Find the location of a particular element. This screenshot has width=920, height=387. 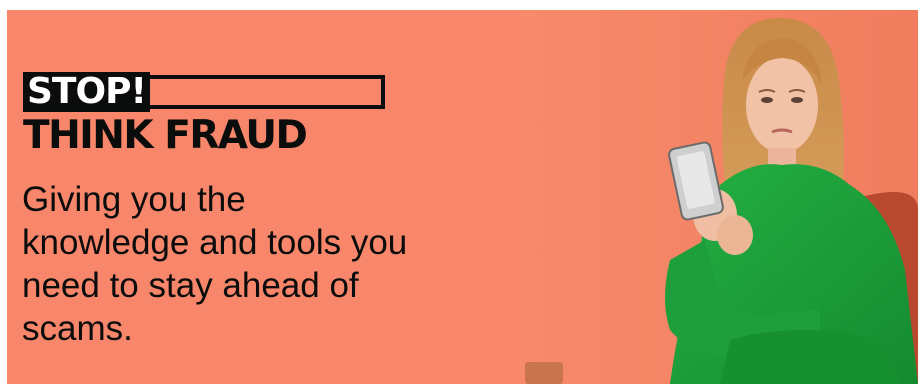

tagline-line: need to stay ahead of is located at coordinates (190, 285).